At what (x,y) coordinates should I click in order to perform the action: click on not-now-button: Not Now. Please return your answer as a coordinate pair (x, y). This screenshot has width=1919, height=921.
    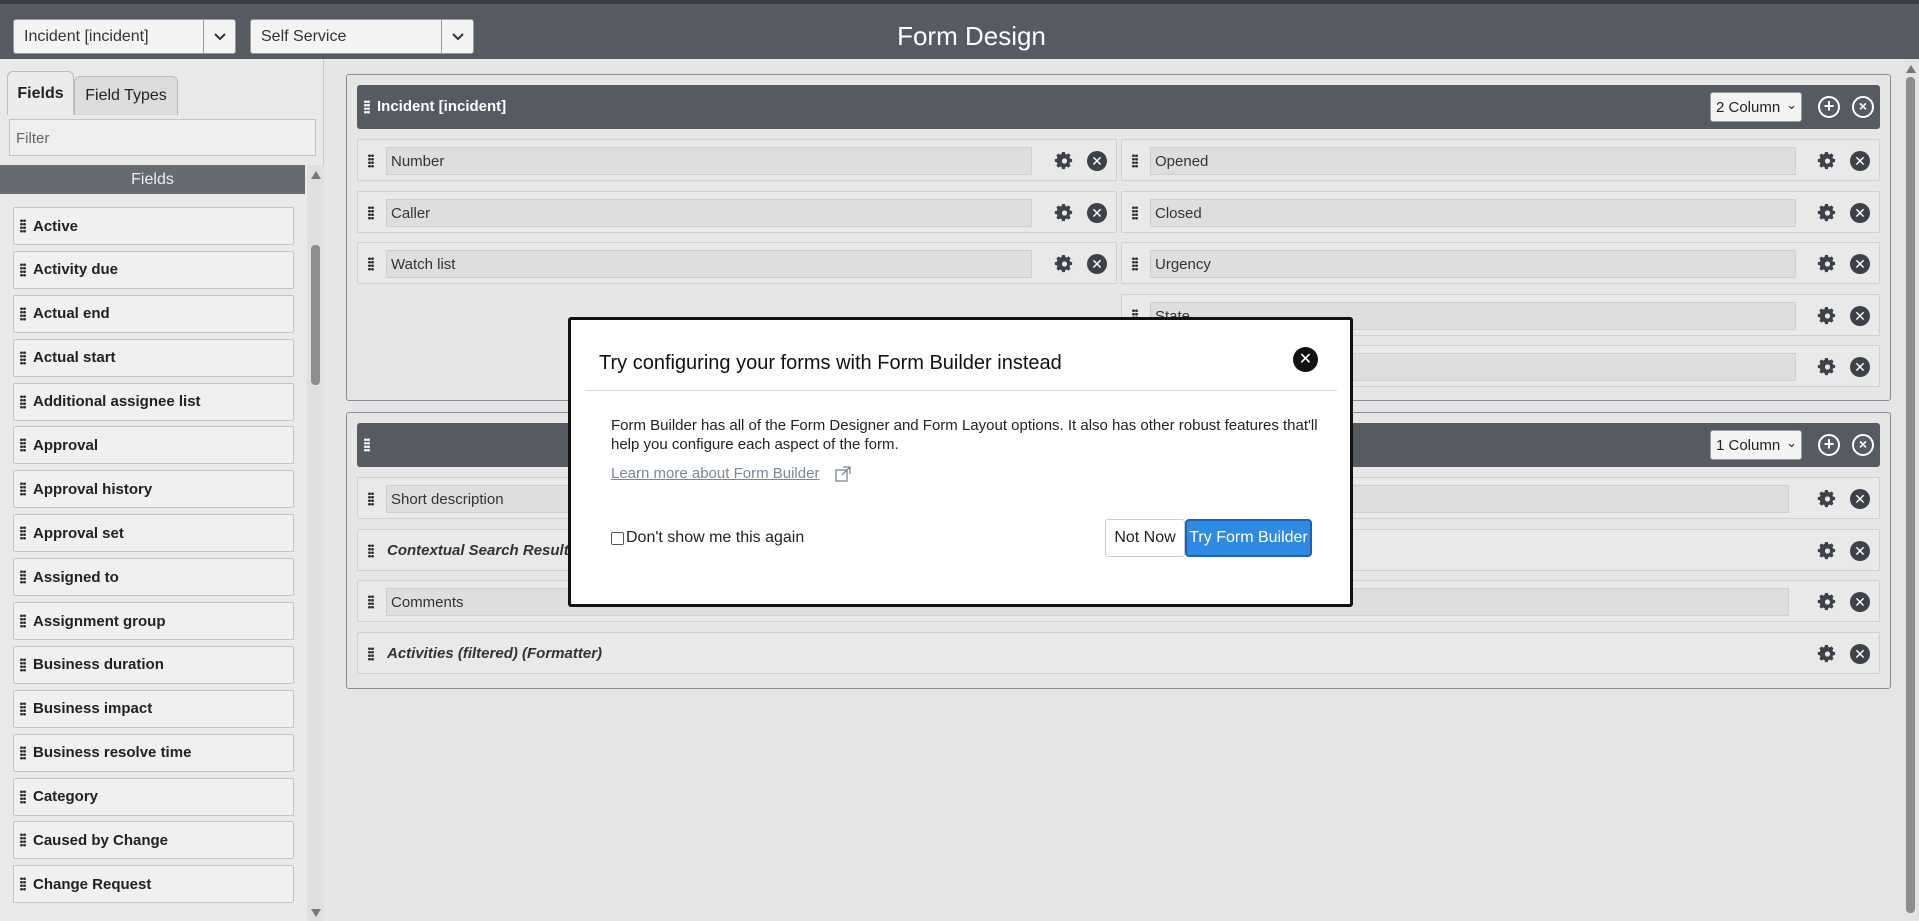
    Looking at the image, I should click on (1145, 538).